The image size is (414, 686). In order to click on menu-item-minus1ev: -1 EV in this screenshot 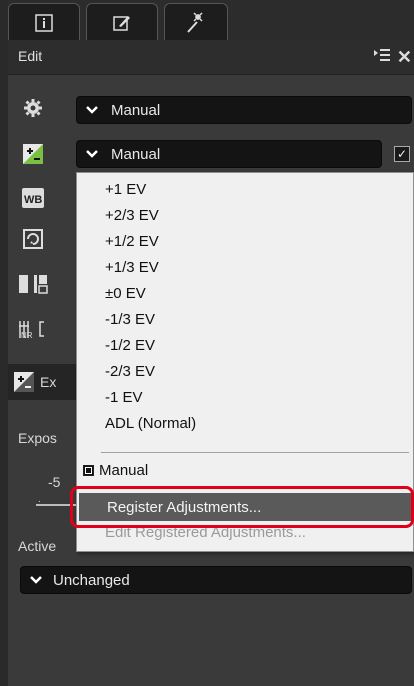, I will do `click(124, 397)`.